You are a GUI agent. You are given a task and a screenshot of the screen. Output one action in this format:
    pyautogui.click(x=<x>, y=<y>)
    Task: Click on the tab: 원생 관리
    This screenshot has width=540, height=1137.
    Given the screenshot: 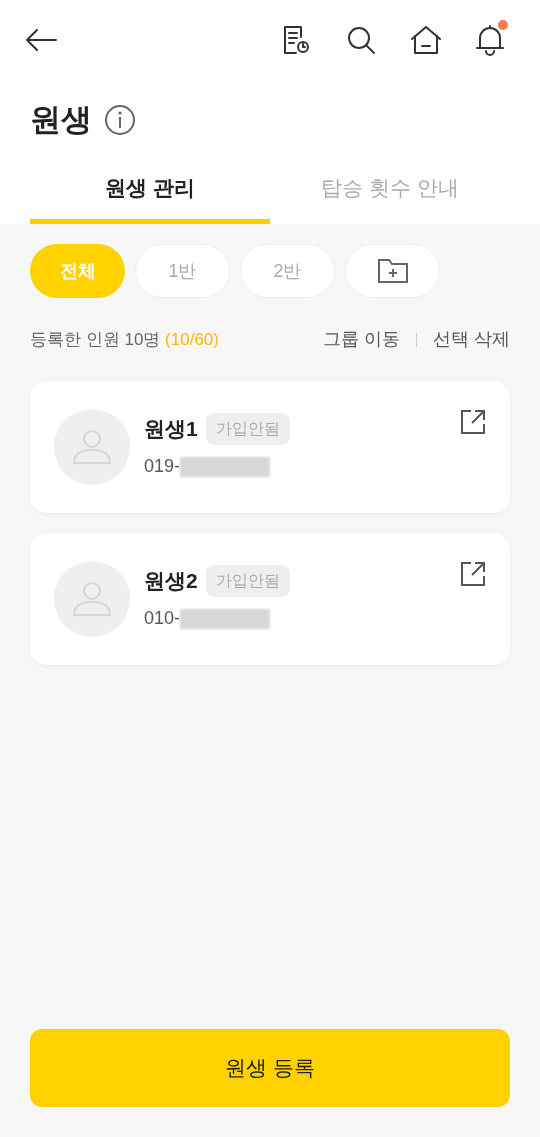 What is the action you would take?
    pyautogui.click(x=150, y=192)
    